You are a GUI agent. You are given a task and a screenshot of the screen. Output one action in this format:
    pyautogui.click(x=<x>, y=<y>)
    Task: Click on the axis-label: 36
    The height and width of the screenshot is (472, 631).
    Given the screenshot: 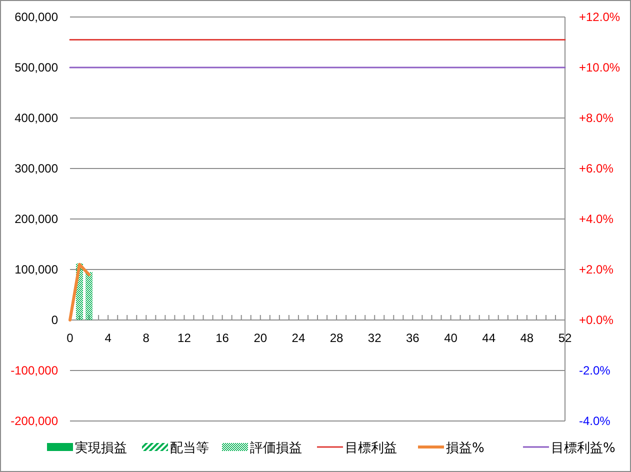 What is the action you would take?
    pyautogui.click(x=413, y=338)
    